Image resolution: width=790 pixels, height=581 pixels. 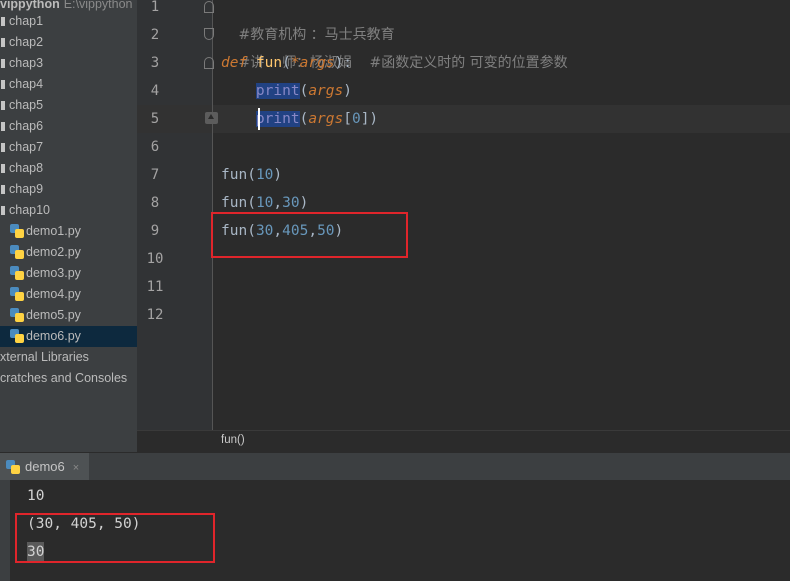 I want to click on tree-item-demo4-py: demo4.py, so click(x=40, y=294).